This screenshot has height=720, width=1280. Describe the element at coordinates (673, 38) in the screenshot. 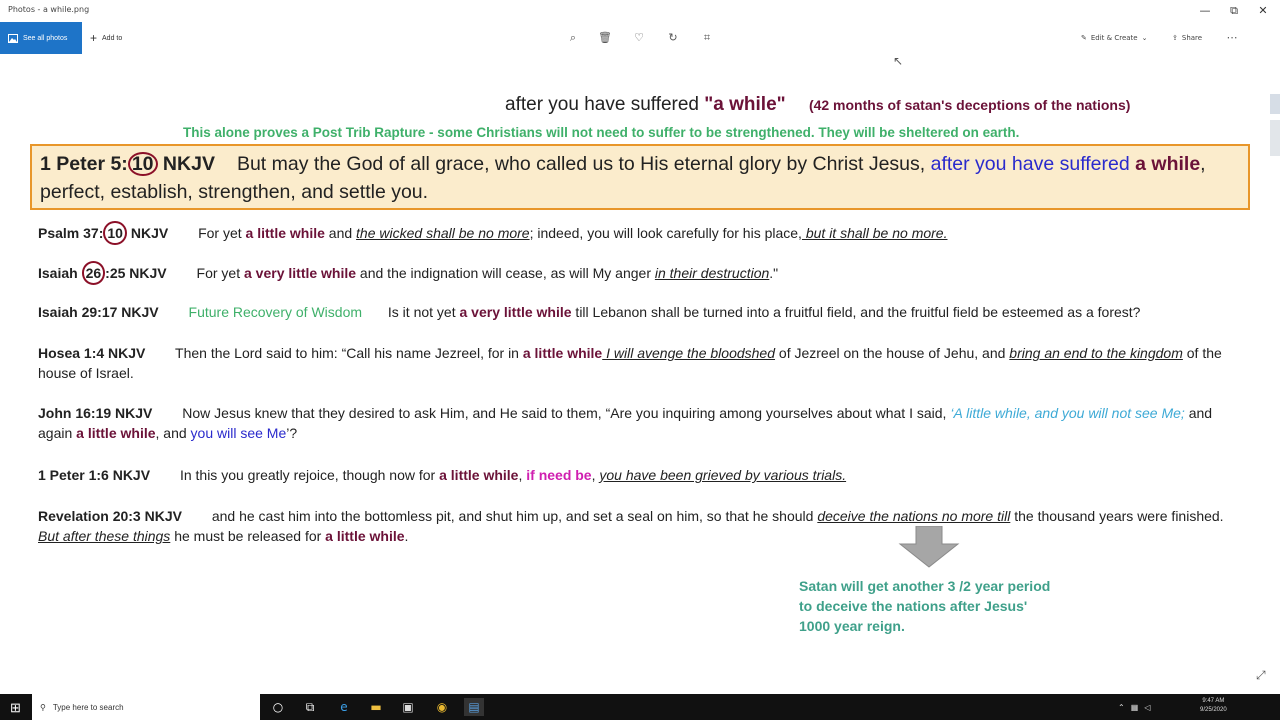

I see `rotate-icon: ↻` at that location.